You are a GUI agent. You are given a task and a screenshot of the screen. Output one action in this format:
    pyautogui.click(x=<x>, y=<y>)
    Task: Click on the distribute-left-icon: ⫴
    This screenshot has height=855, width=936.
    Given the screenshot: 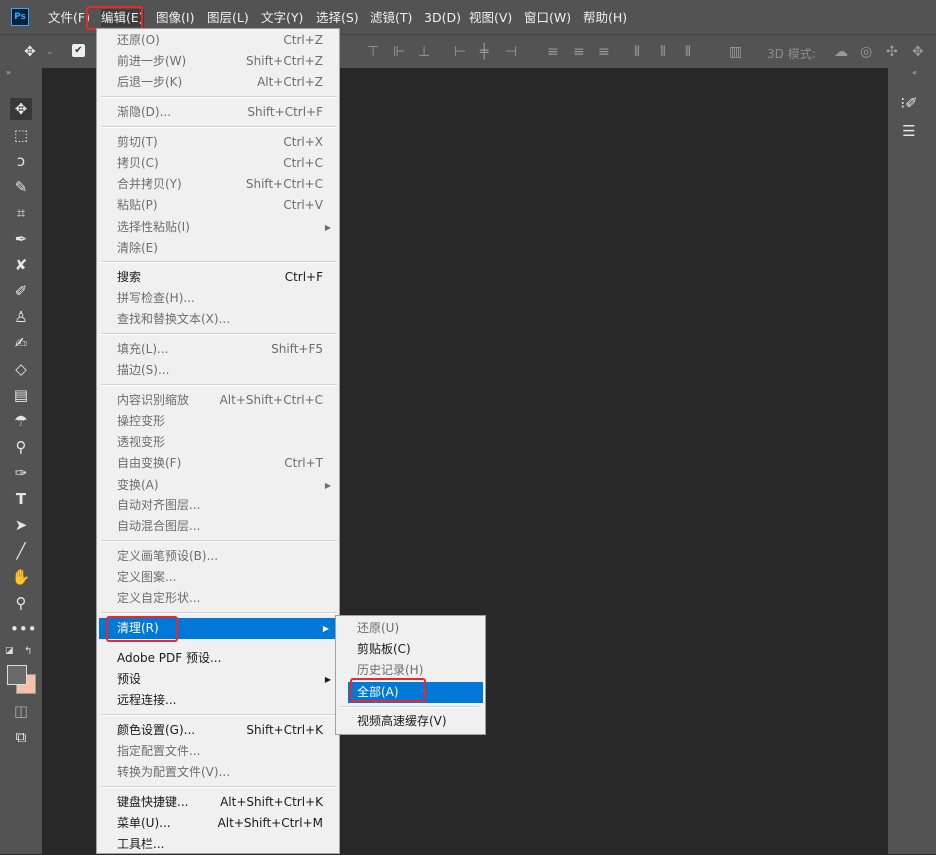 What is the action you would take?
    pyautogui.click(x=637, y=52)
    